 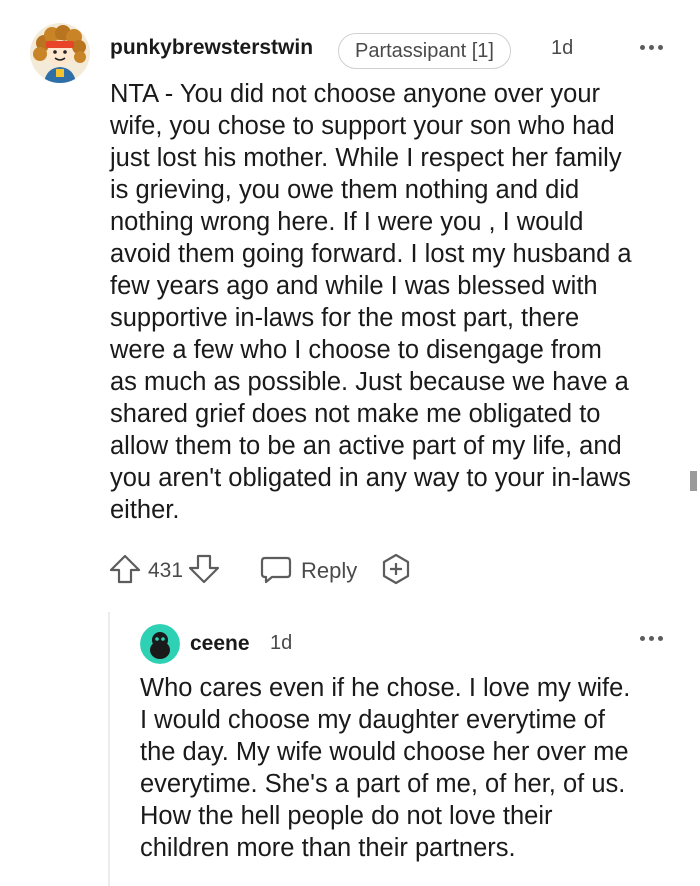 I want to click on comment-timestamp: 1d, so click(x=562, y=48).